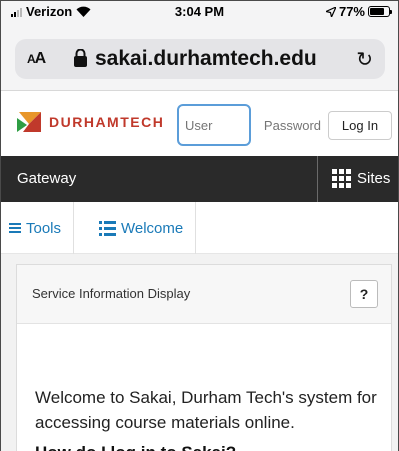  I want to click on tab-welcome: Welcome, so click(142, 228).